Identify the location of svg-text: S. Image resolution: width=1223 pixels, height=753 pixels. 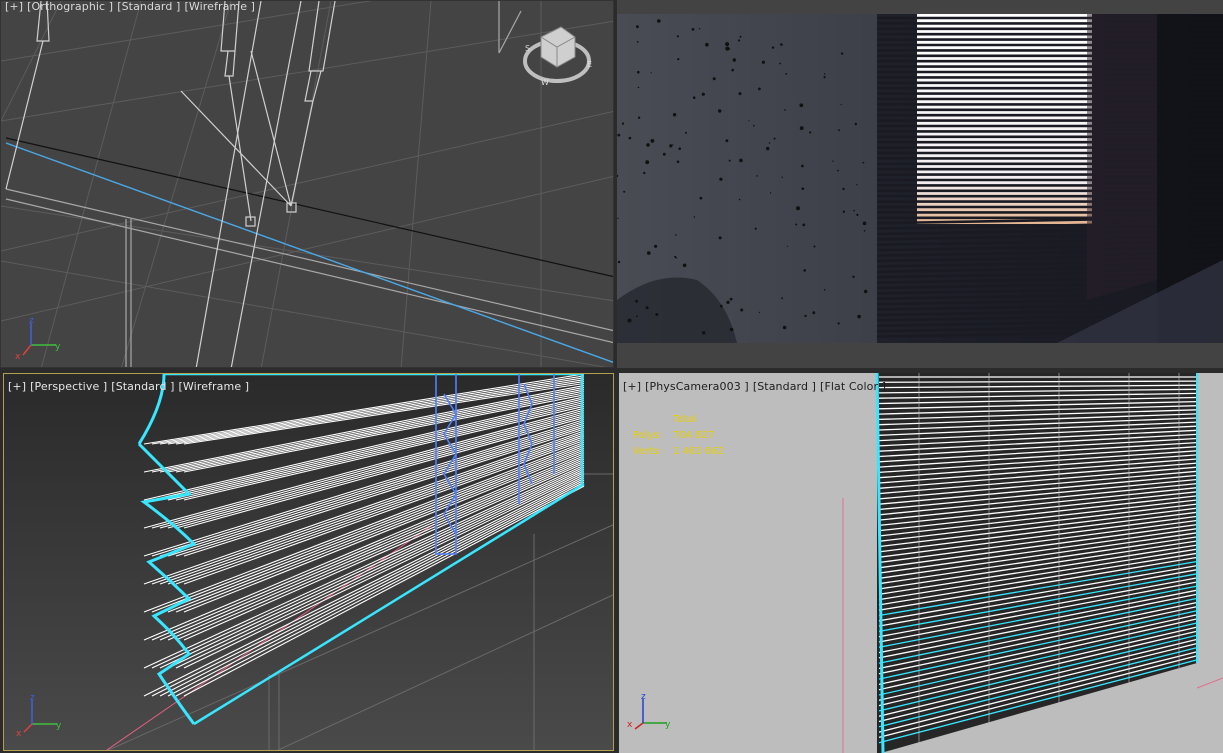
(527, 48).